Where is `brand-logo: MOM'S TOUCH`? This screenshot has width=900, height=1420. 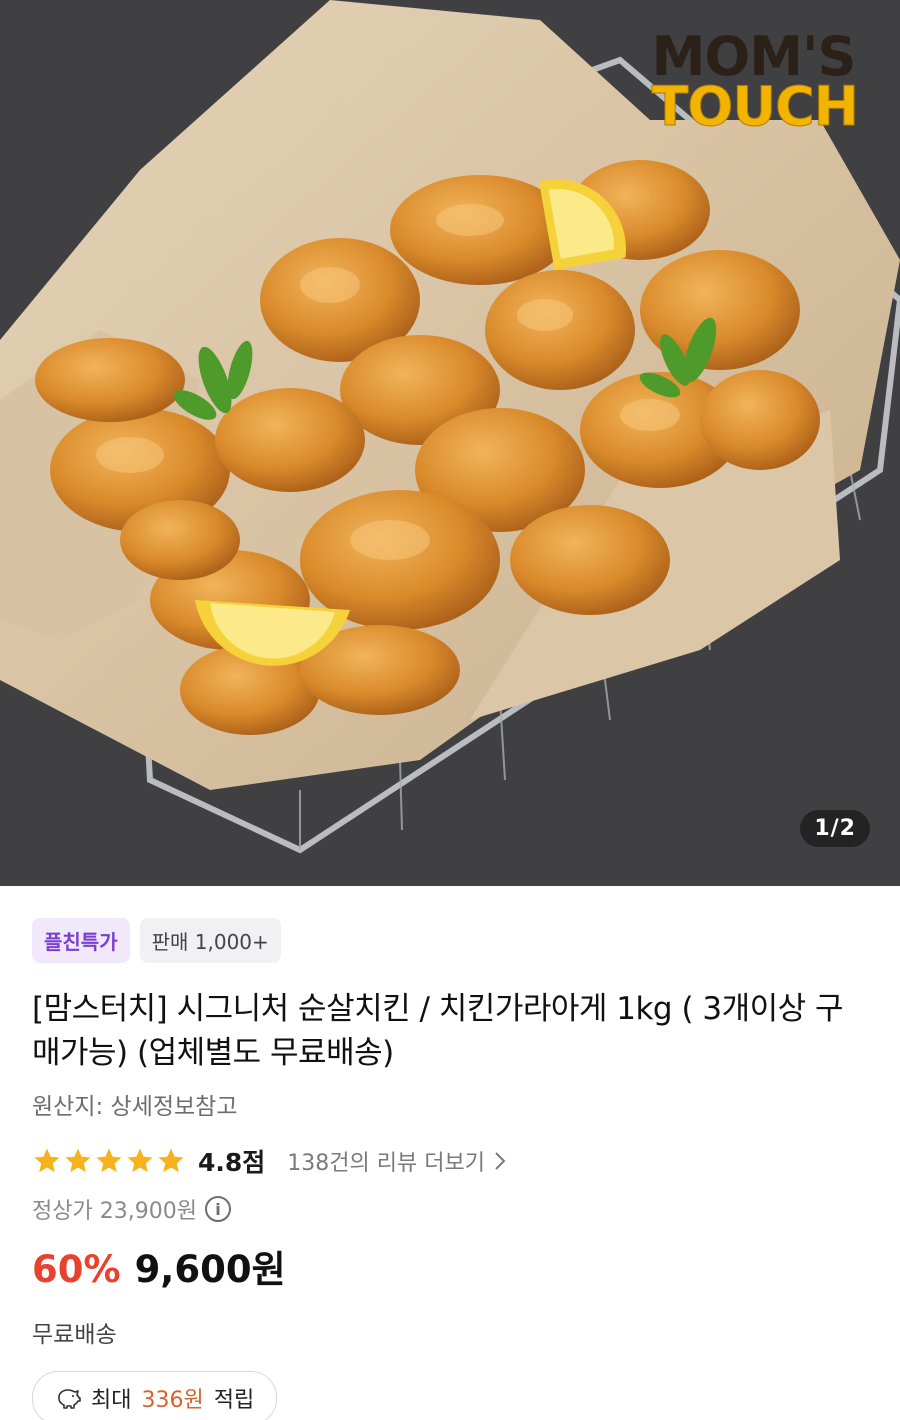
brand-logo: MOM'S TOUCH is located at coordinates (755, 84).